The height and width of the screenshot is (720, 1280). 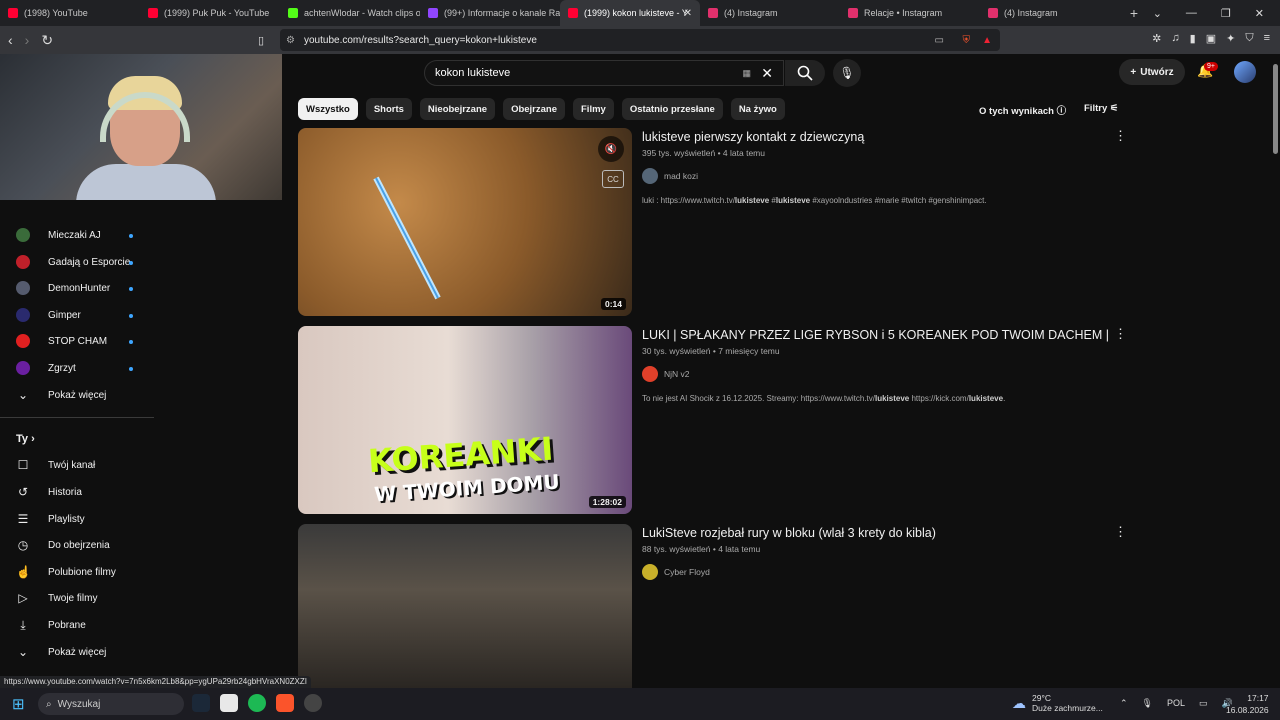 What do you see at coordinates (688, 13) in the screenshot?
I see `tab-close-icon: ✕` at bounding box center [688, 13].